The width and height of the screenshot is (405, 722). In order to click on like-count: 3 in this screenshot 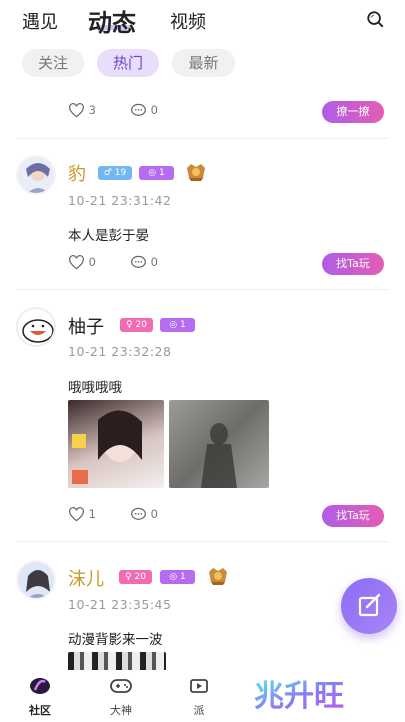, I will do `click(92, 110)`.